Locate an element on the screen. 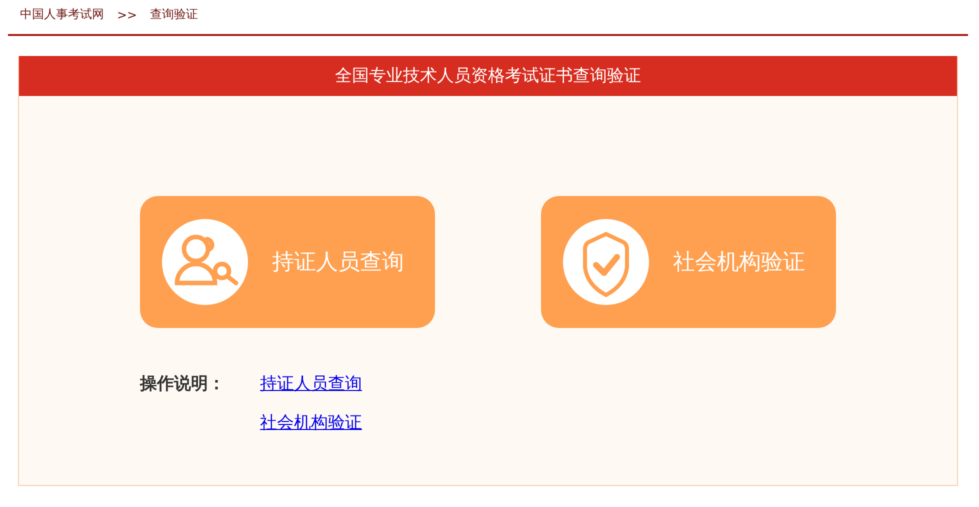 This screenshot has width=979, height=507. instructions-label: 操作说明： is located at coordinates (183, 384).